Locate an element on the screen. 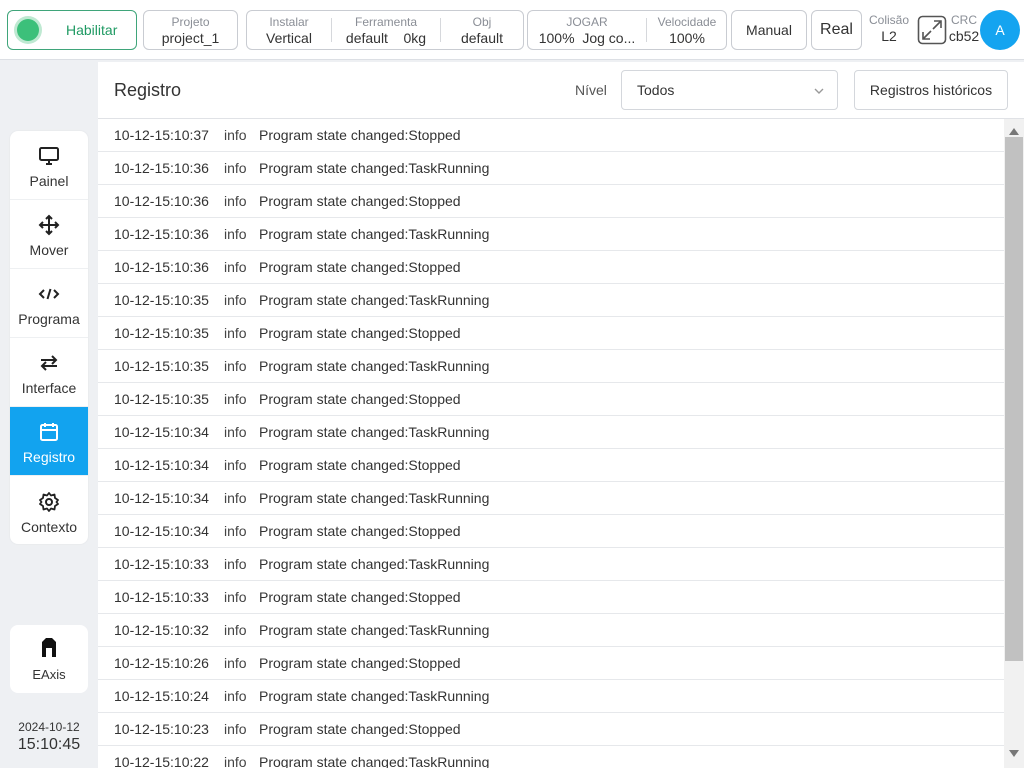 This screenshot has height=768, width=1024. project-value: project_1 is located at coordinates (190, 38).